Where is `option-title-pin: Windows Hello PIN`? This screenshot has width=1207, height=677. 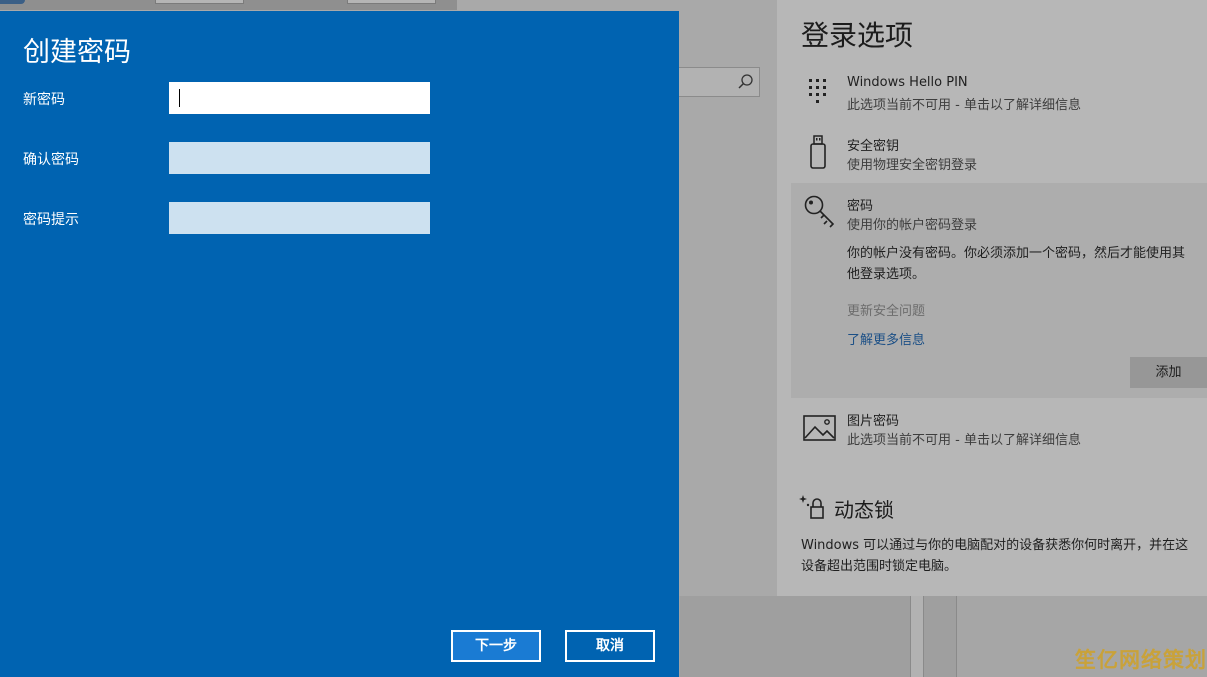
option-title-pin: Windows Hello PIN is located at coordinates (907, 82).